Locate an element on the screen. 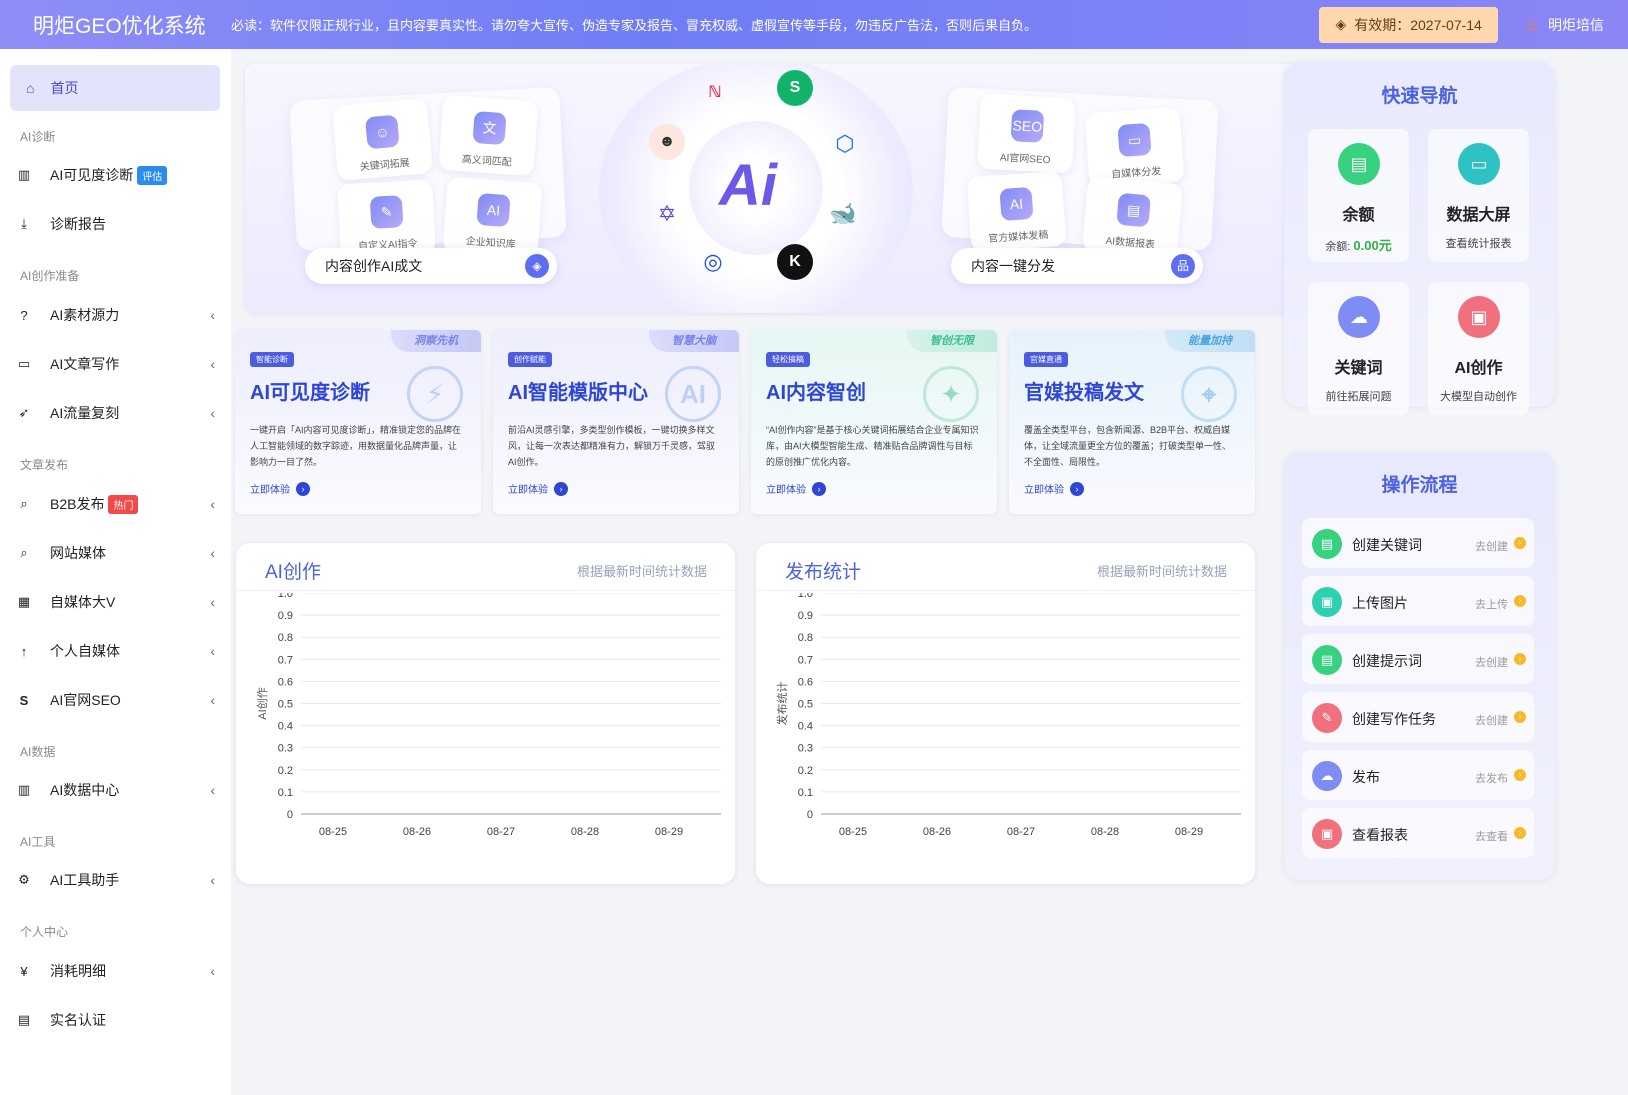 The image size is (1628, 1095). feature-title: AI智能模版中心 is located at coordinates (578, 393).